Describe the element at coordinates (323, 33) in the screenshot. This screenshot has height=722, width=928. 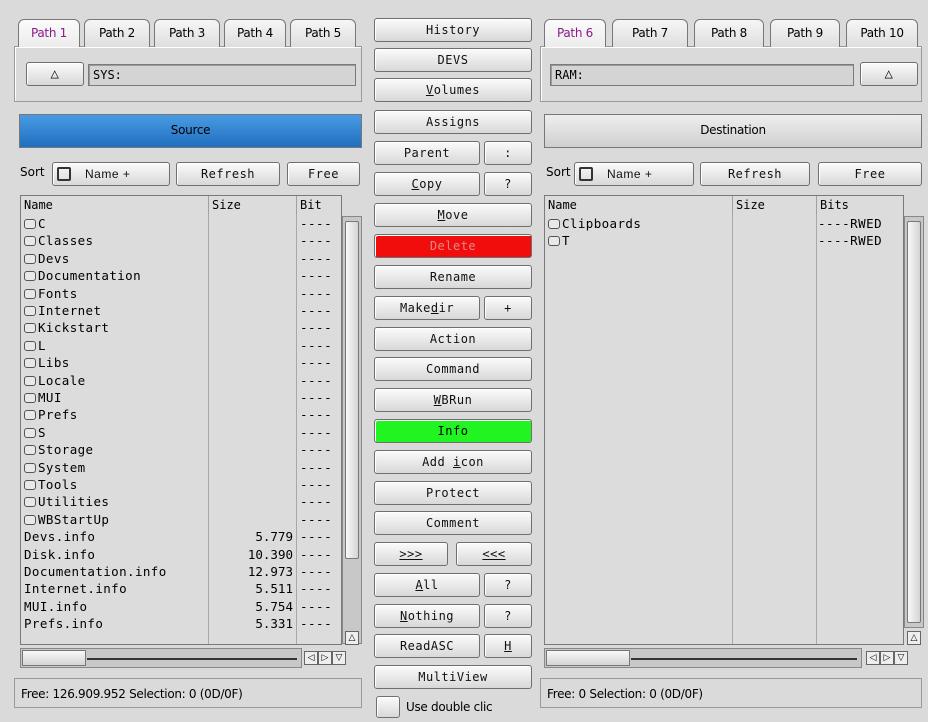
I see `left-tab-5: Path 5` at that location.